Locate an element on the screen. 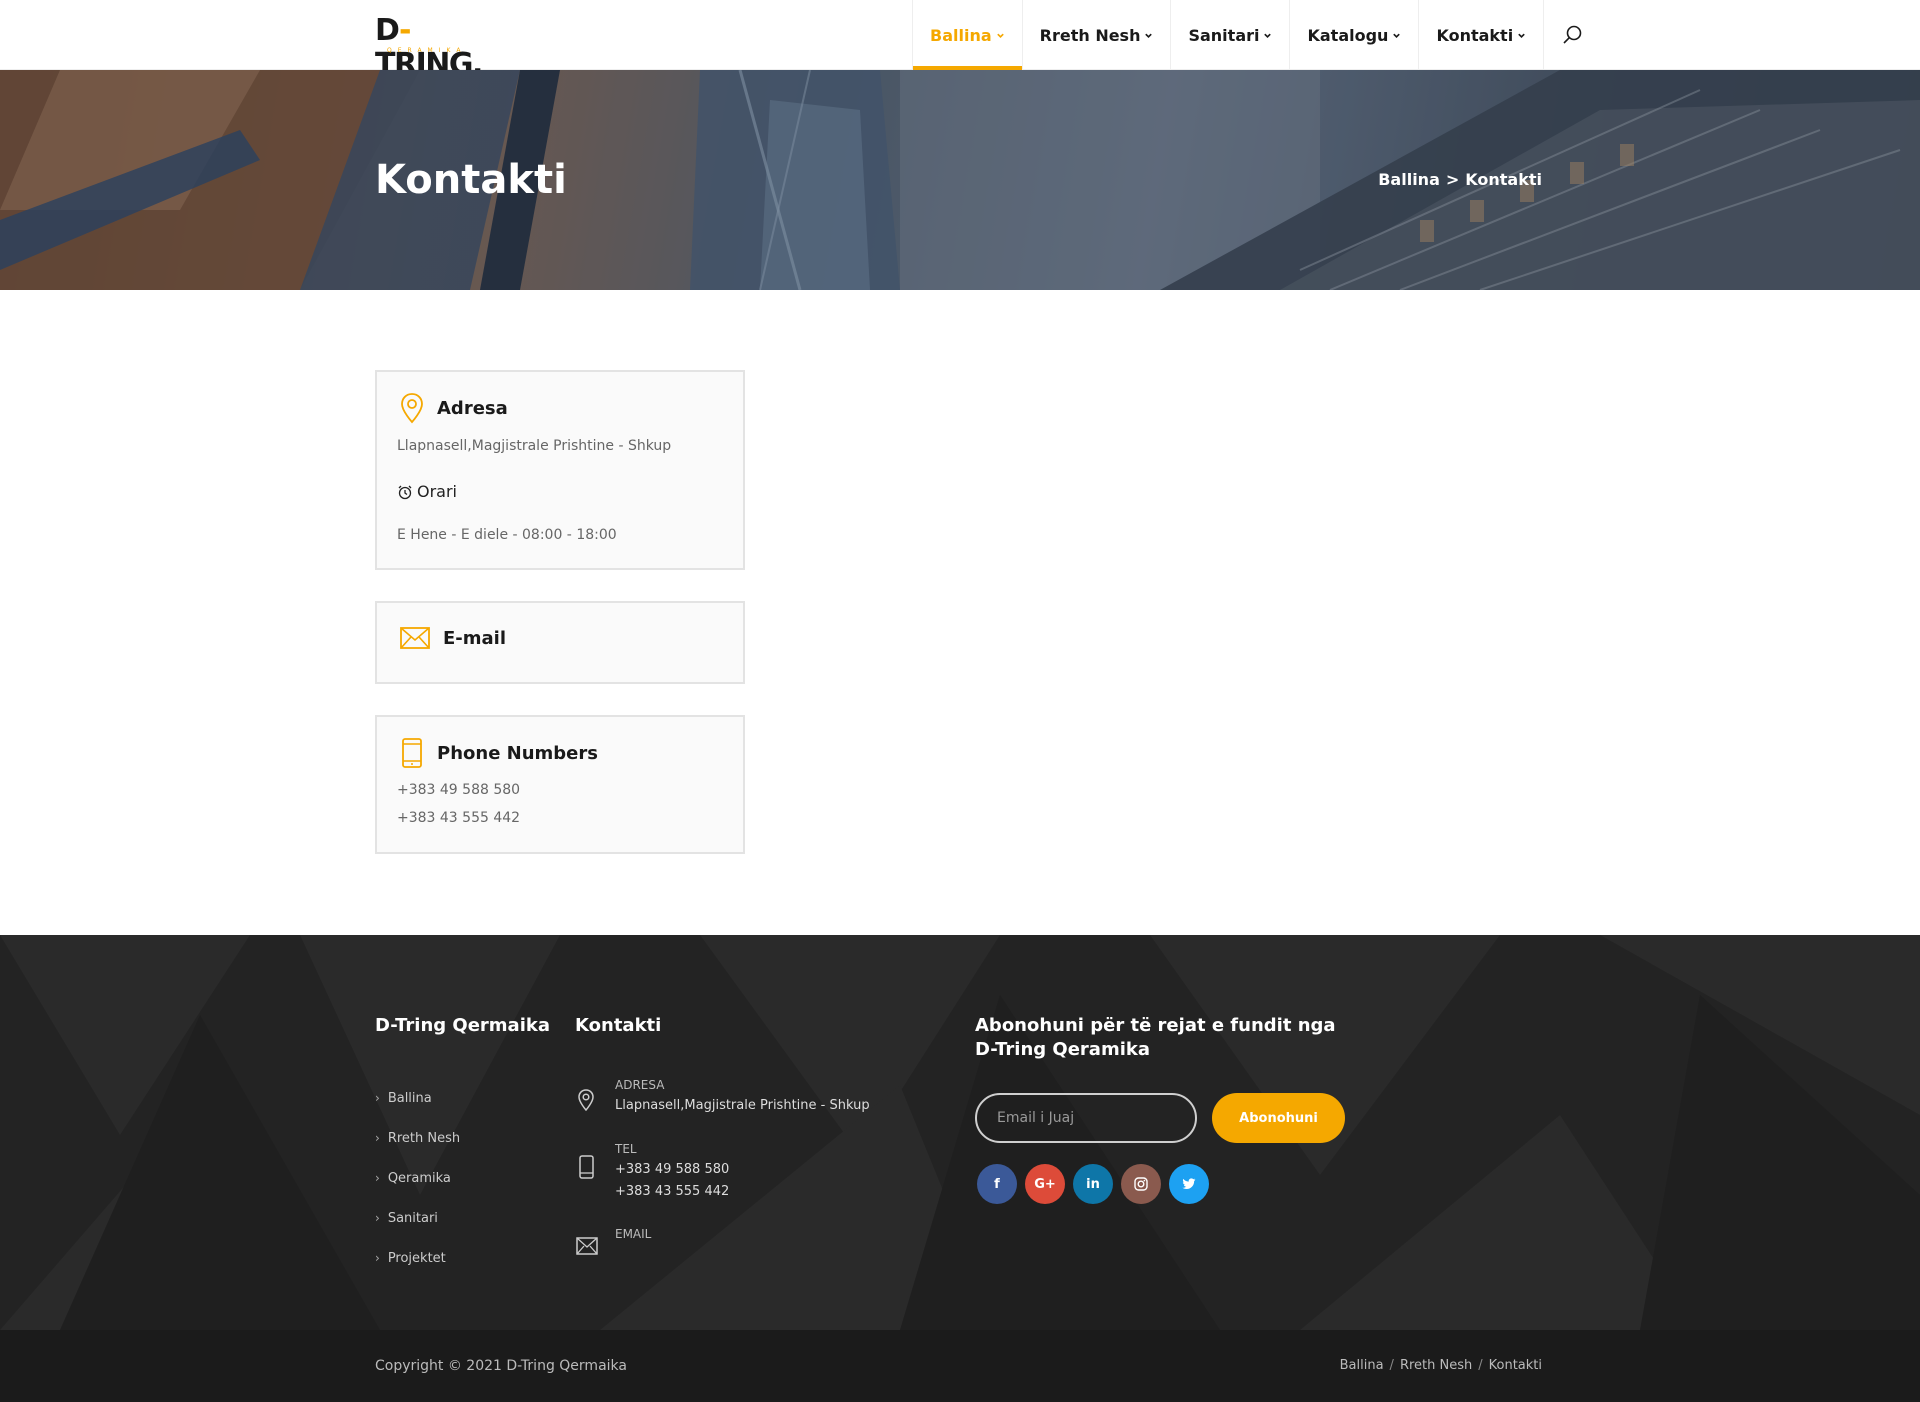 This screenshot has height=1402, width=1920. nav-label: Sanitari is located at coordinates (1224, 35).